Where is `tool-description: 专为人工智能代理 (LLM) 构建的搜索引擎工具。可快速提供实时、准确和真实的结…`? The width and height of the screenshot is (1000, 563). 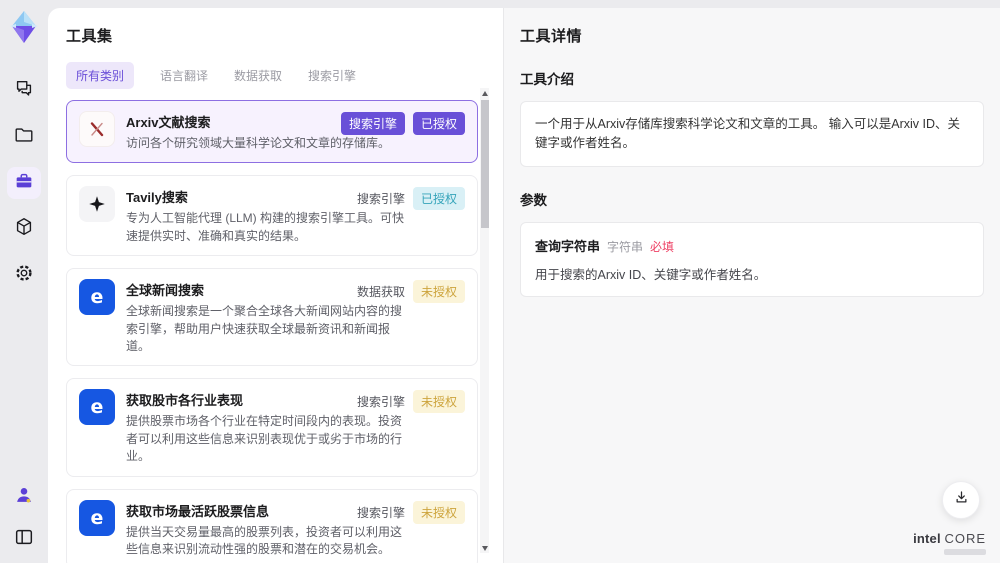
tool-description: 专为人工智能代理 (LLM) 构建的搜索引擎工具。可快速提供实时、准确和真实的结… is located at coordinates (265, 227).